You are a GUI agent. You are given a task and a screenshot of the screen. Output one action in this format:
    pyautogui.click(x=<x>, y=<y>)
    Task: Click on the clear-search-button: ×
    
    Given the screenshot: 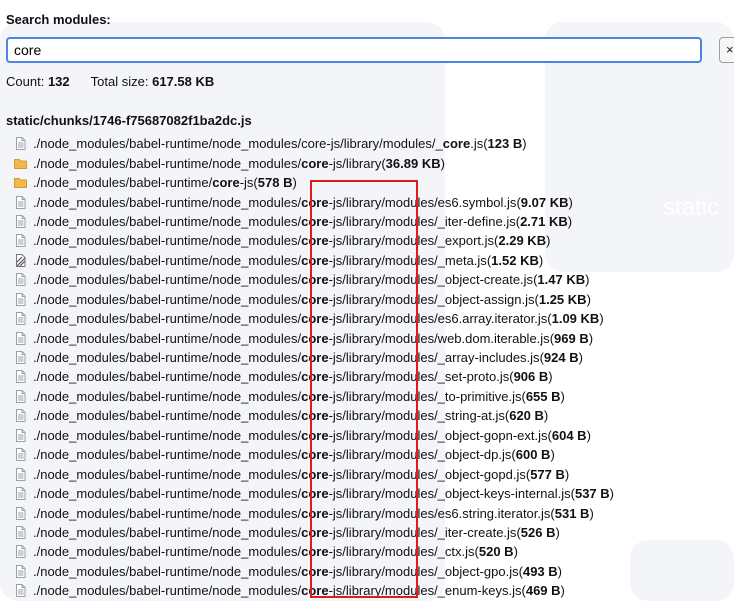 What is the action you would take?
    pyautogui.click(x=726, y=50)
    